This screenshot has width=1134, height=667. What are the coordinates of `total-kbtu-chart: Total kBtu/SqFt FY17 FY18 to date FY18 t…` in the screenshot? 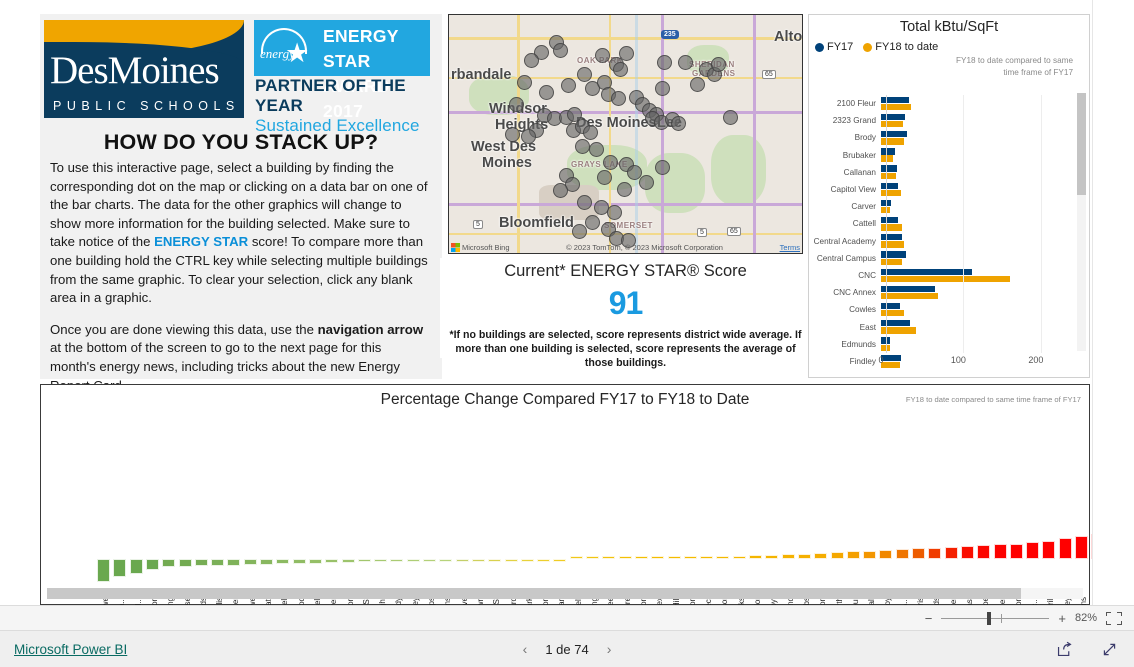 It's located at (949, 196).